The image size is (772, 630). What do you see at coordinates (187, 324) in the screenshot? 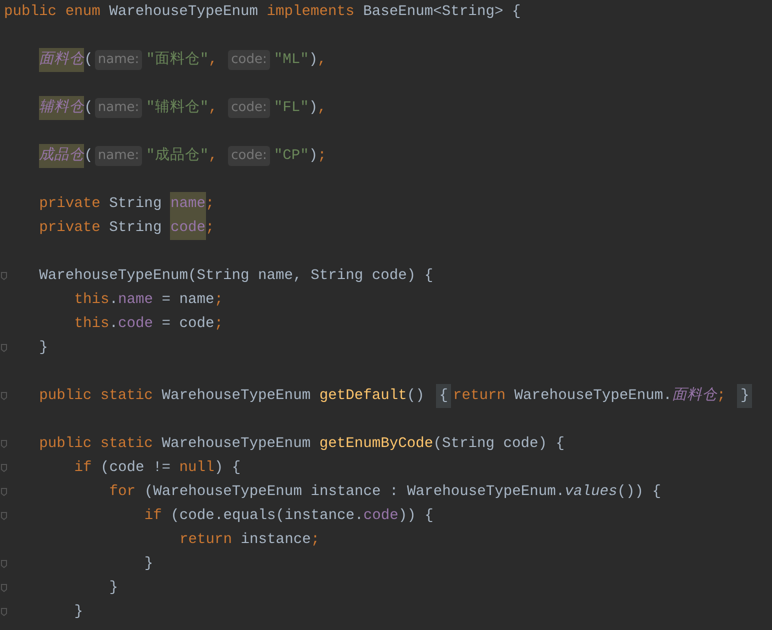
I see `code-token: = code` at bounding box center [187, 324].